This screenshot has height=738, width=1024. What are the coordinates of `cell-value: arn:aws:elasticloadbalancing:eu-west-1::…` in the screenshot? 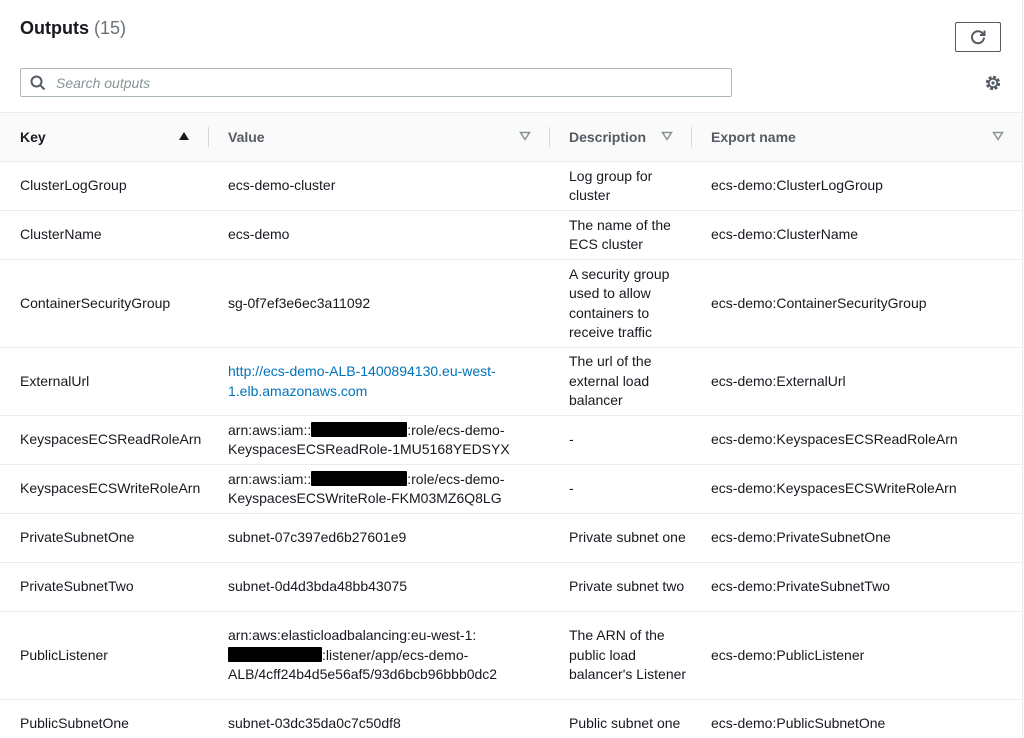 It's located at (378, 655).